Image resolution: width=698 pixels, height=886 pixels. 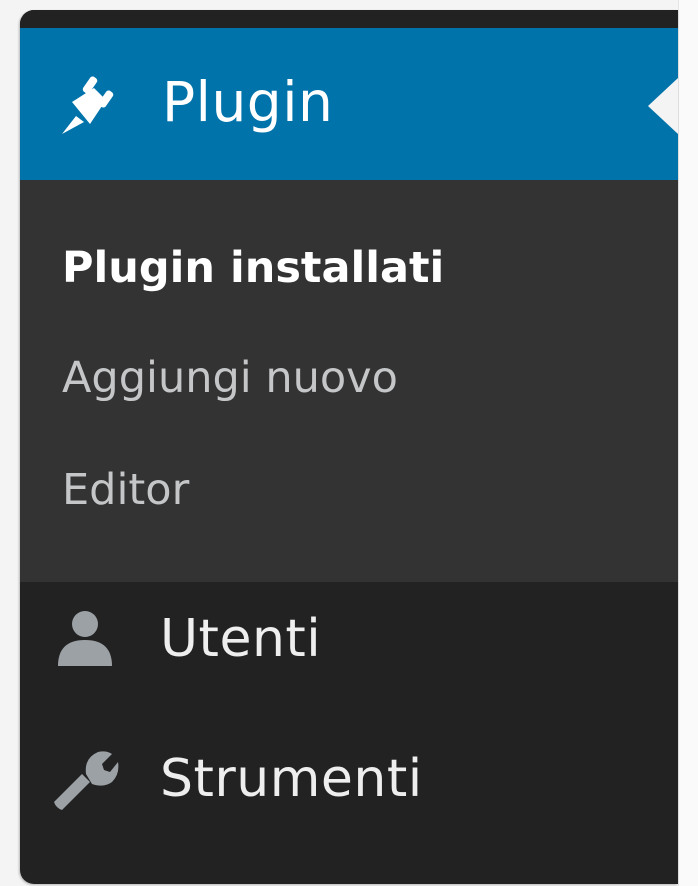 I want to click on submenu-item-editor: Editor, so click(x=125, y=490).